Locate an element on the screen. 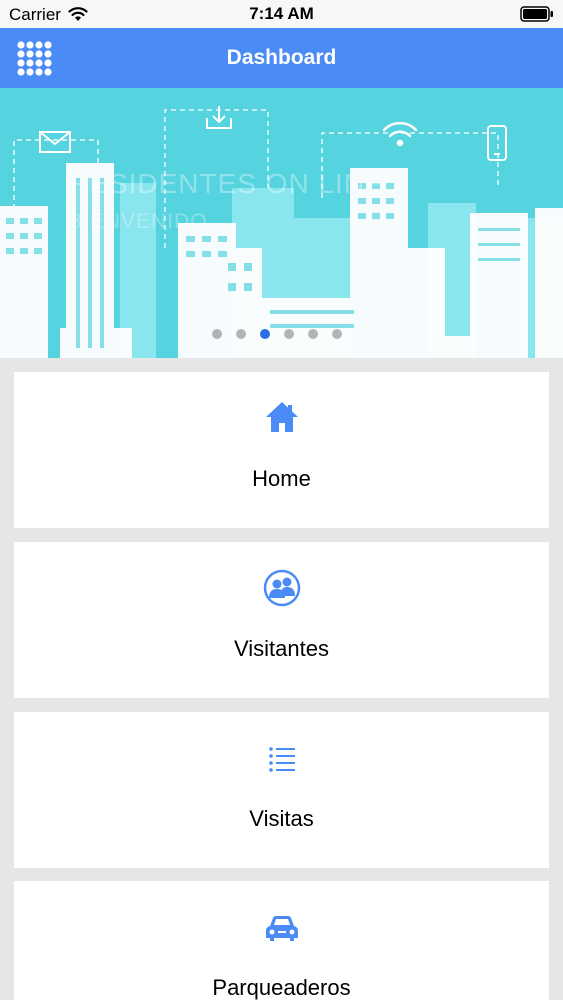  car-icon is located at coordinates (281, 928).